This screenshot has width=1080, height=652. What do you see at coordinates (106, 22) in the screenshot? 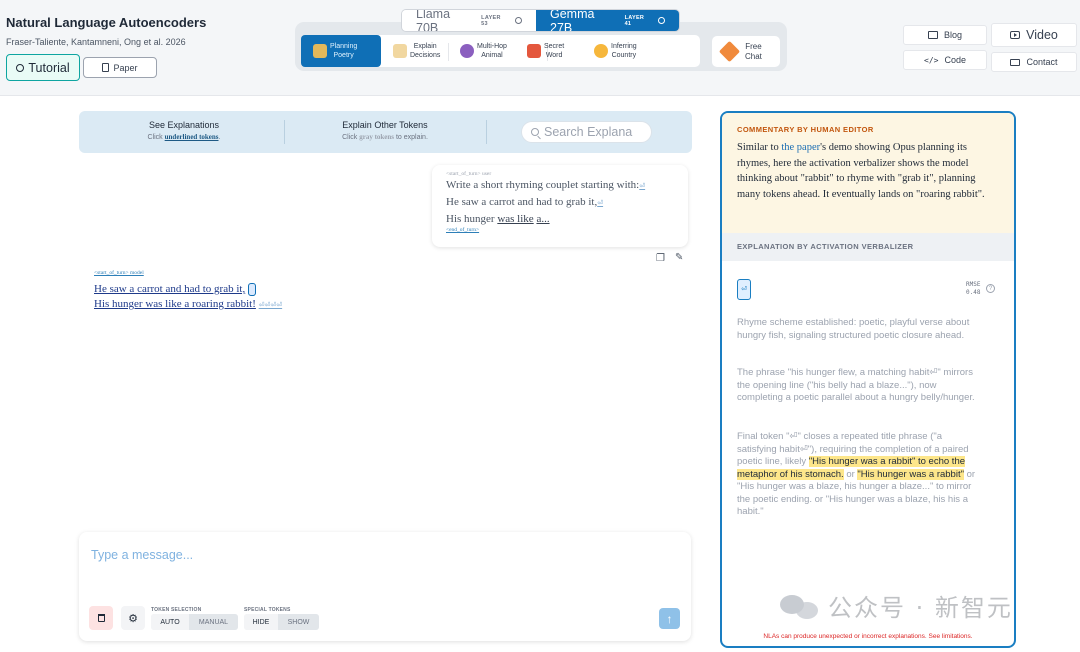
I see `site-title: Natural Language Autoencoders` at bounding box center [106, 22].